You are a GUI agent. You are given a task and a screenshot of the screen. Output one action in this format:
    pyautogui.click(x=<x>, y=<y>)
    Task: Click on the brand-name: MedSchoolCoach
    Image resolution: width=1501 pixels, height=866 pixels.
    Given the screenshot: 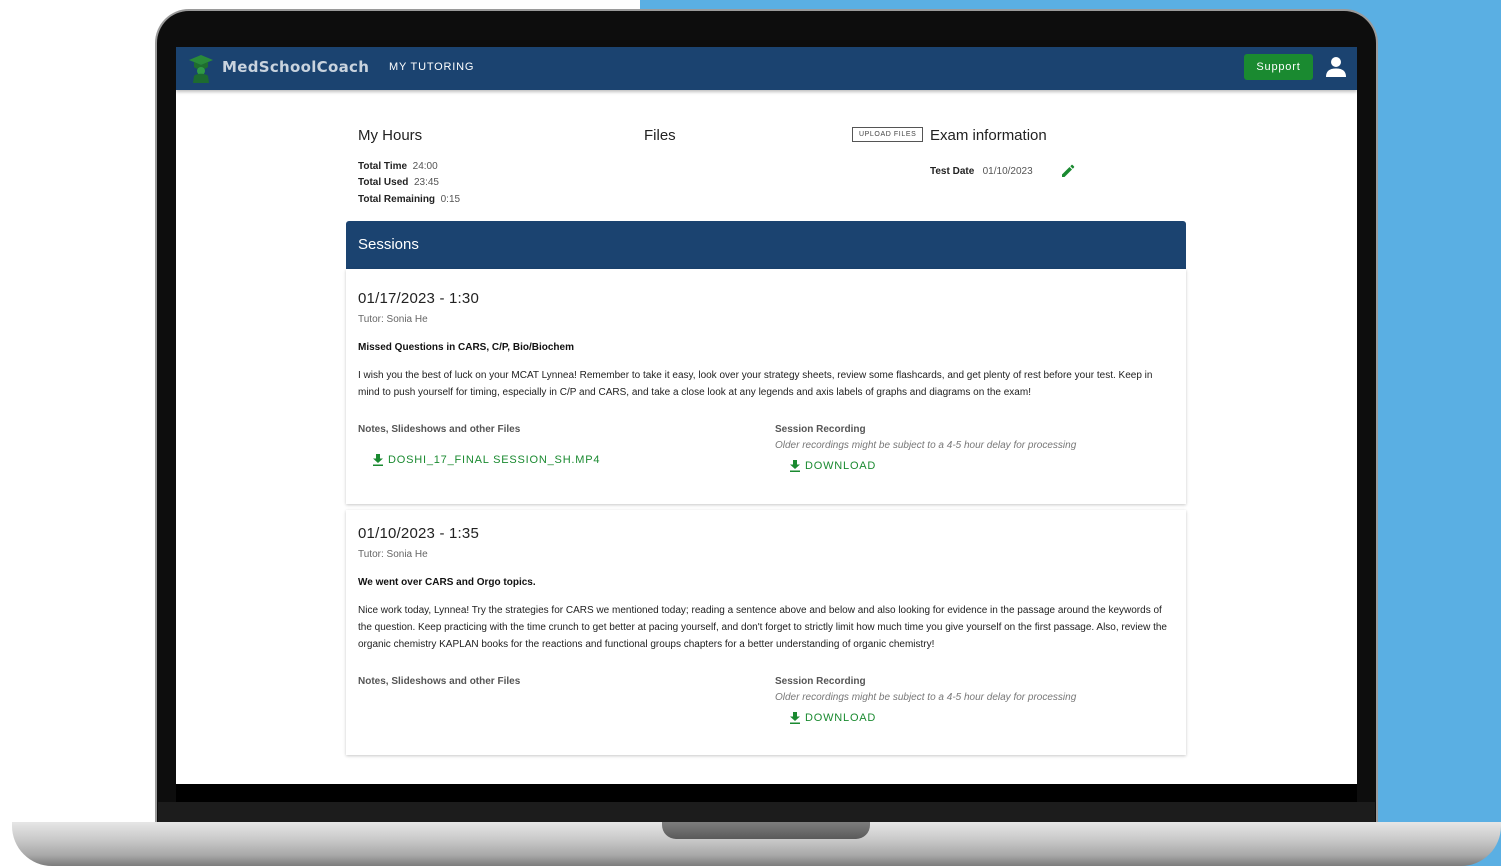 What is the action you would take?
    pyautogui.click(x=295, y=67)
    